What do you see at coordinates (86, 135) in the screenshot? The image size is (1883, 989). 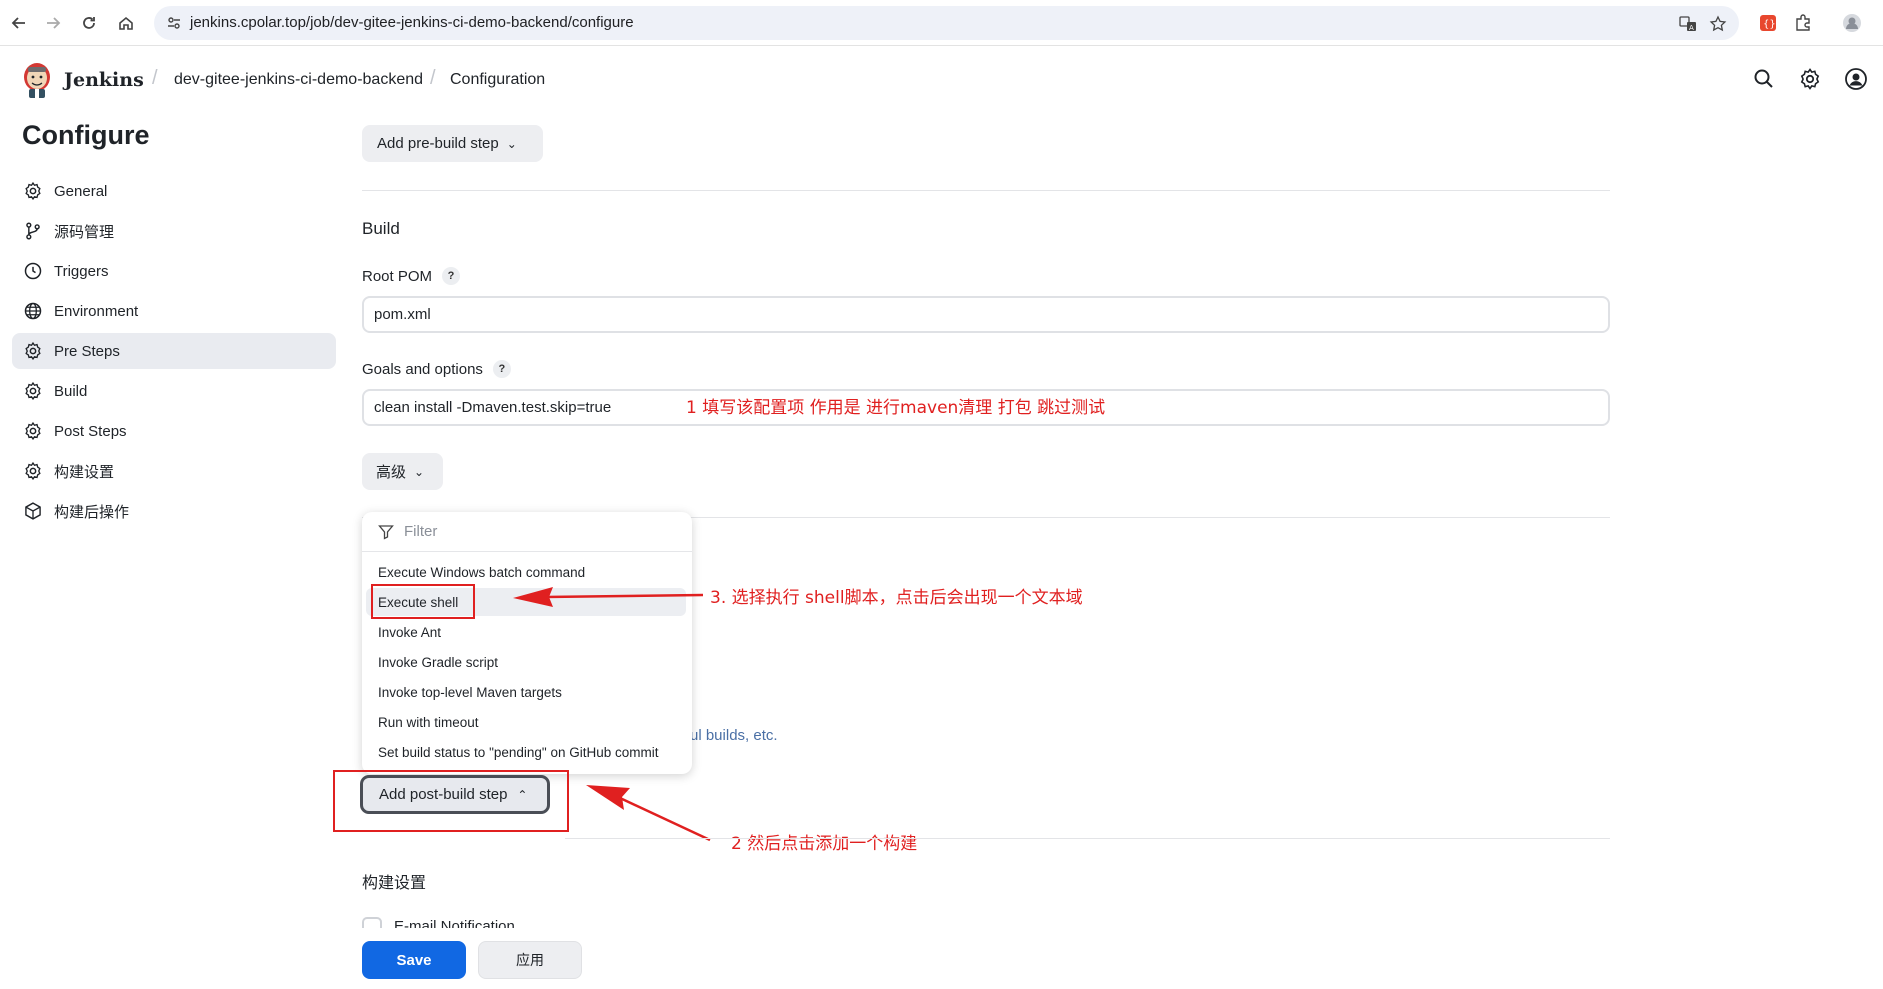 I see `page-title: Configure` at bounding box center [86, 135].